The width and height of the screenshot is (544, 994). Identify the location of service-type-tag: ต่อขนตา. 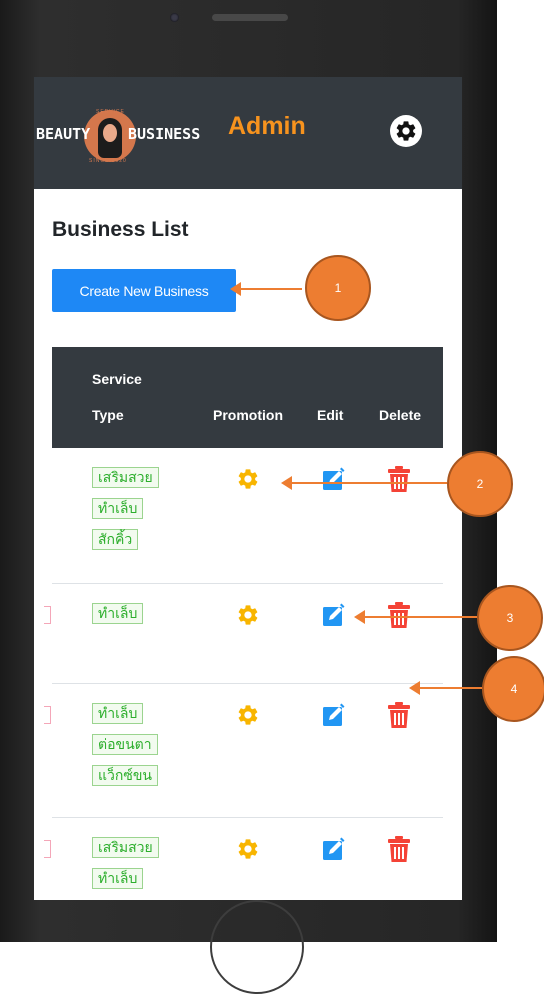
(125, 744).